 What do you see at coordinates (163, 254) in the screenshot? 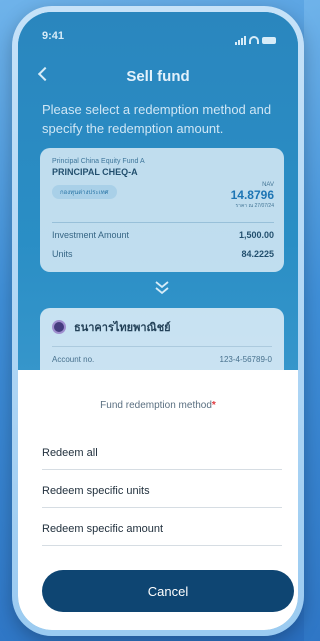
I see `units-row: Units 84.2225` at bounding box center [163, 254].